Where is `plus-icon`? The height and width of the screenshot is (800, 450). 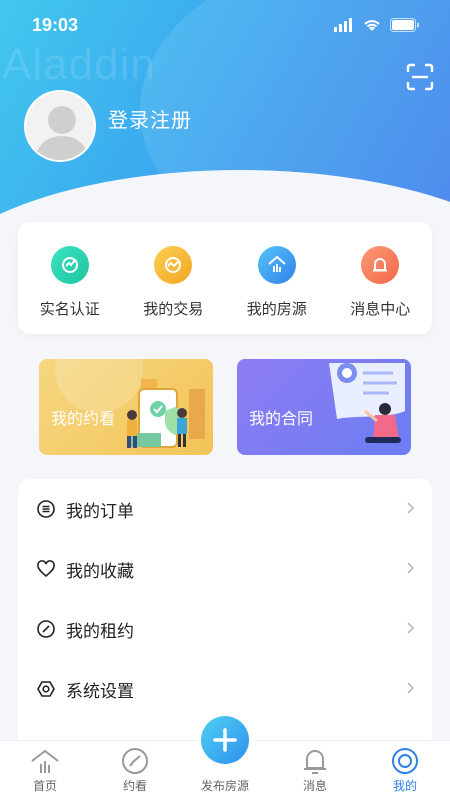 plus-icon is located at coordinates (225, 740).